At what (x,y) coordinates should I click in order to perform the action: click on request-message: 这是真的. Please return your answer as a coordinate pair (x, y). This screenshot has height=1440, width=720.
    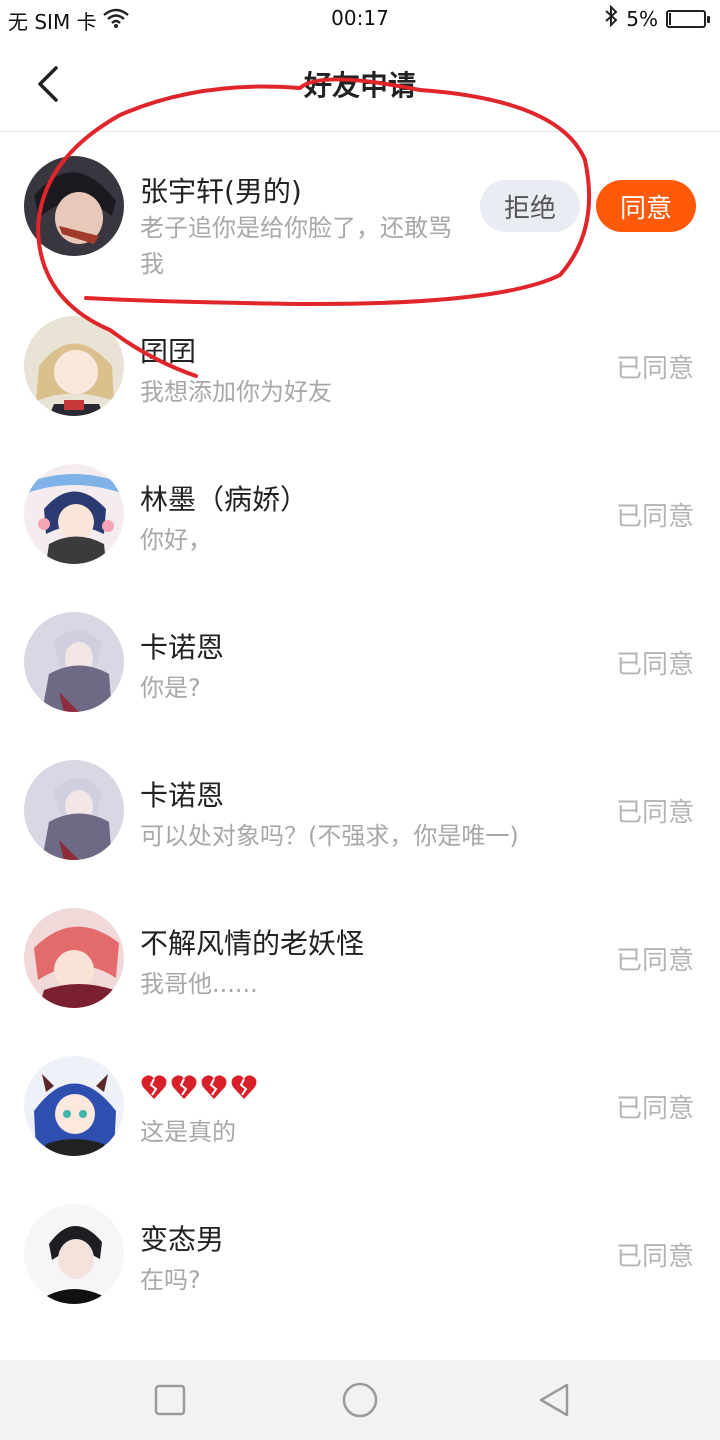
    Looking at the image, I should click on (188, 1132).